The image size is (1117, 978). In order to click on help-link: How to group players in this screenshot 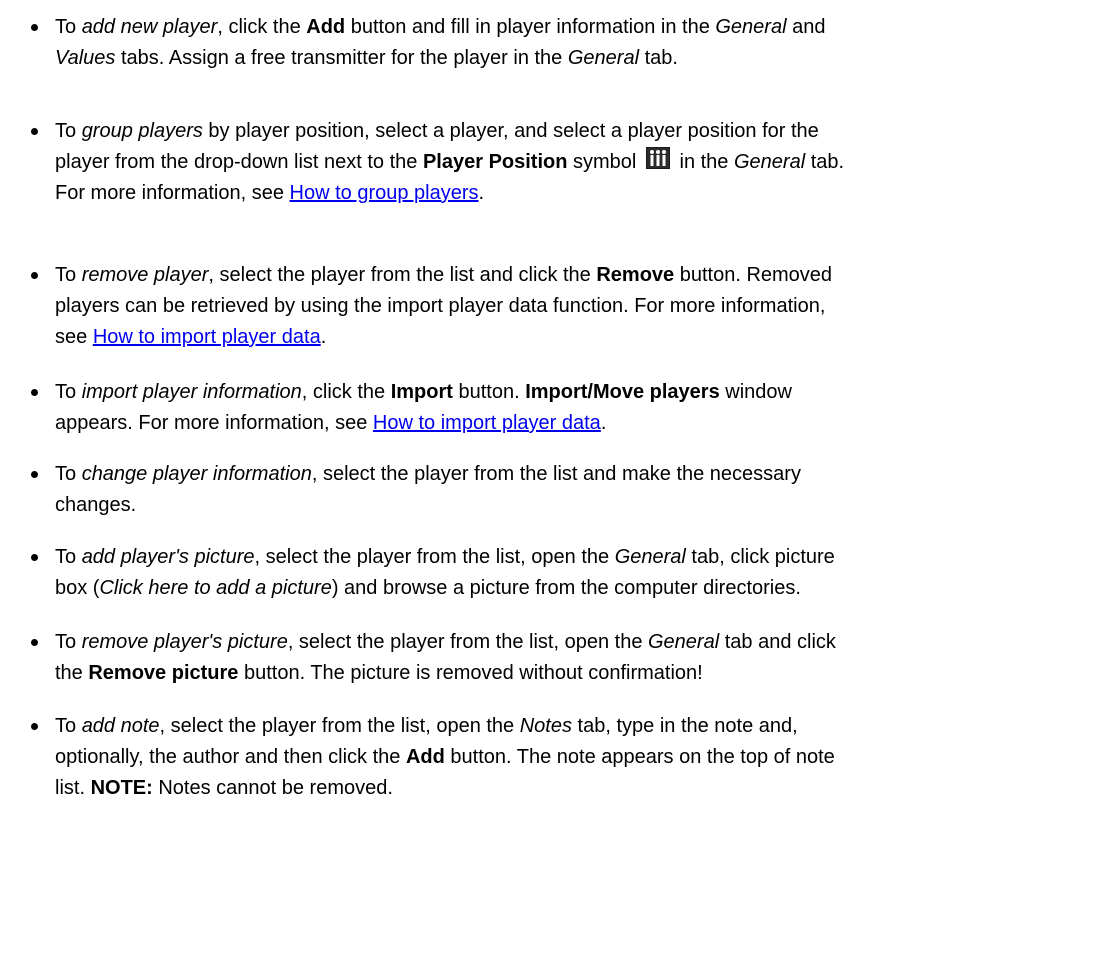, I will do `click(384, 193)`.